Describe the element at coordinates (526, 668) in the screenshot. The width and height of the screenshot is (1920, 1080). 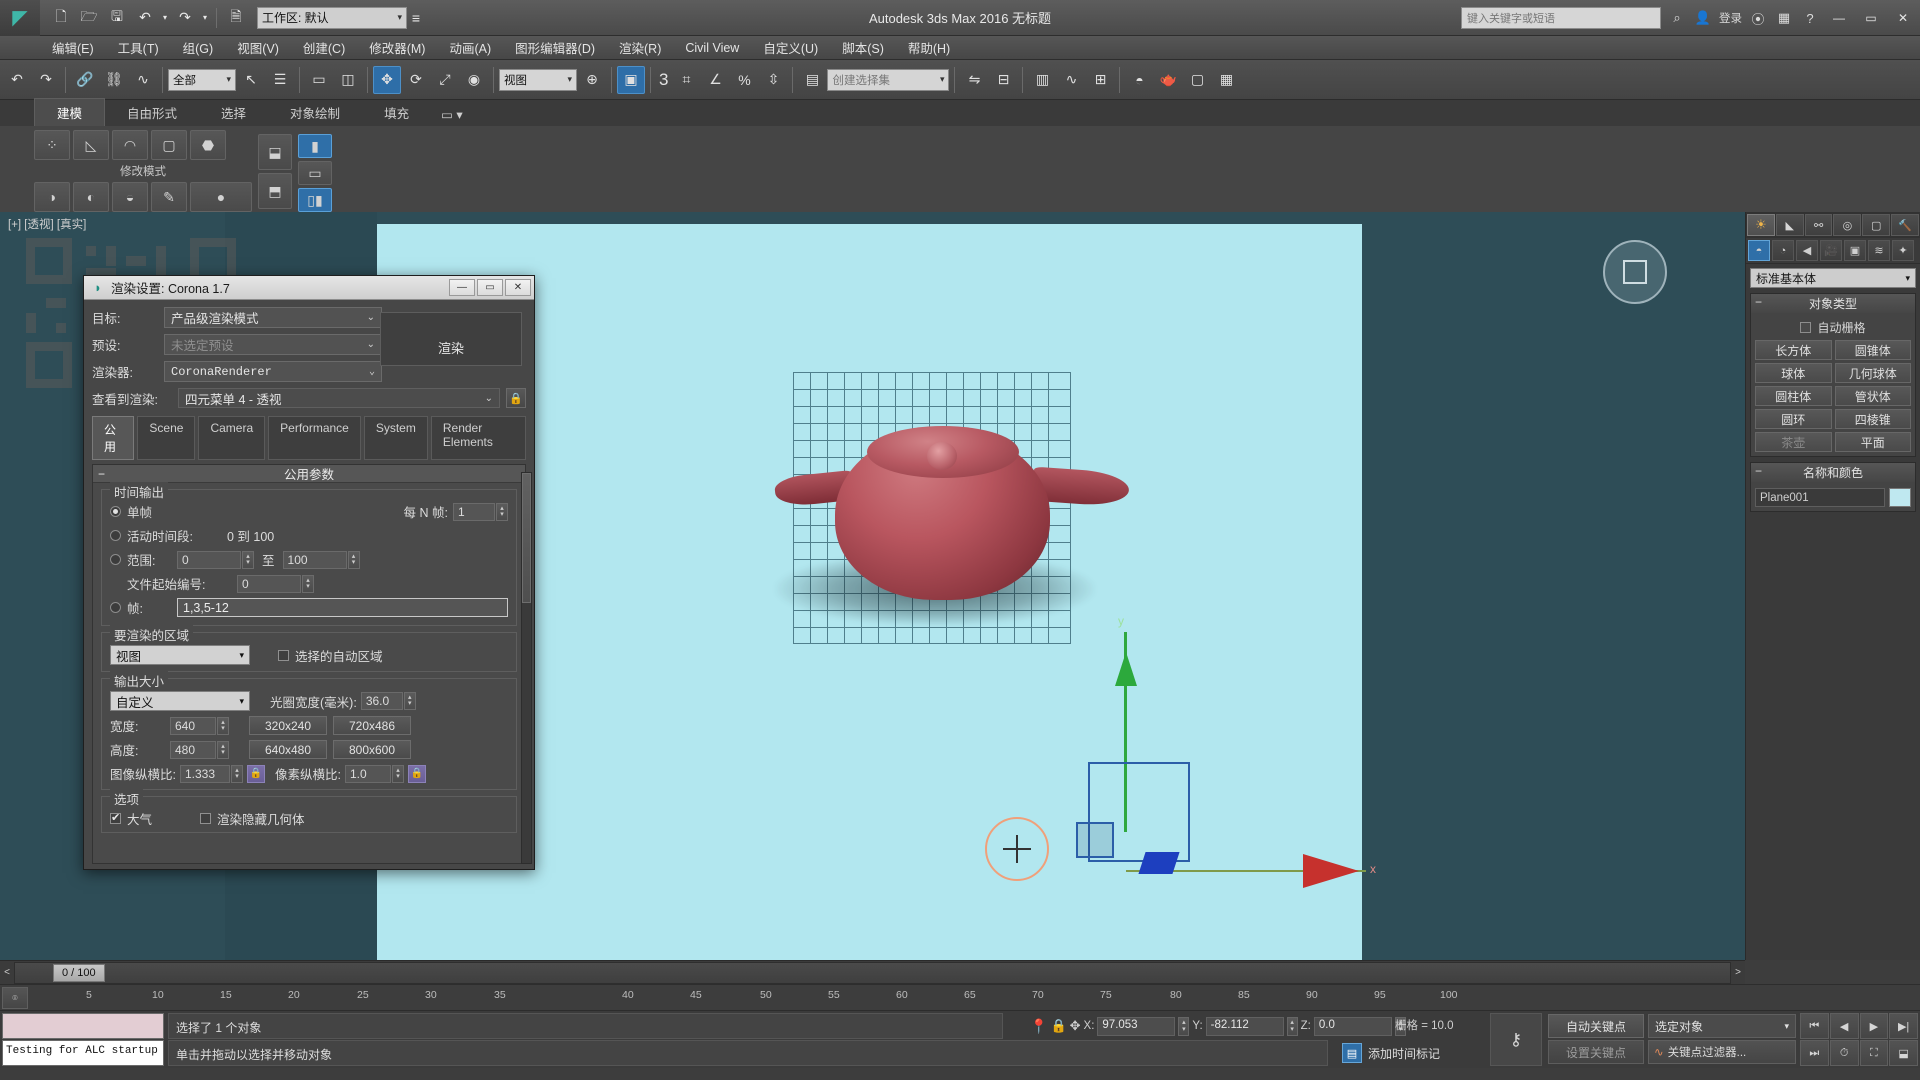
I see `dialog-scrollbar` at that location.